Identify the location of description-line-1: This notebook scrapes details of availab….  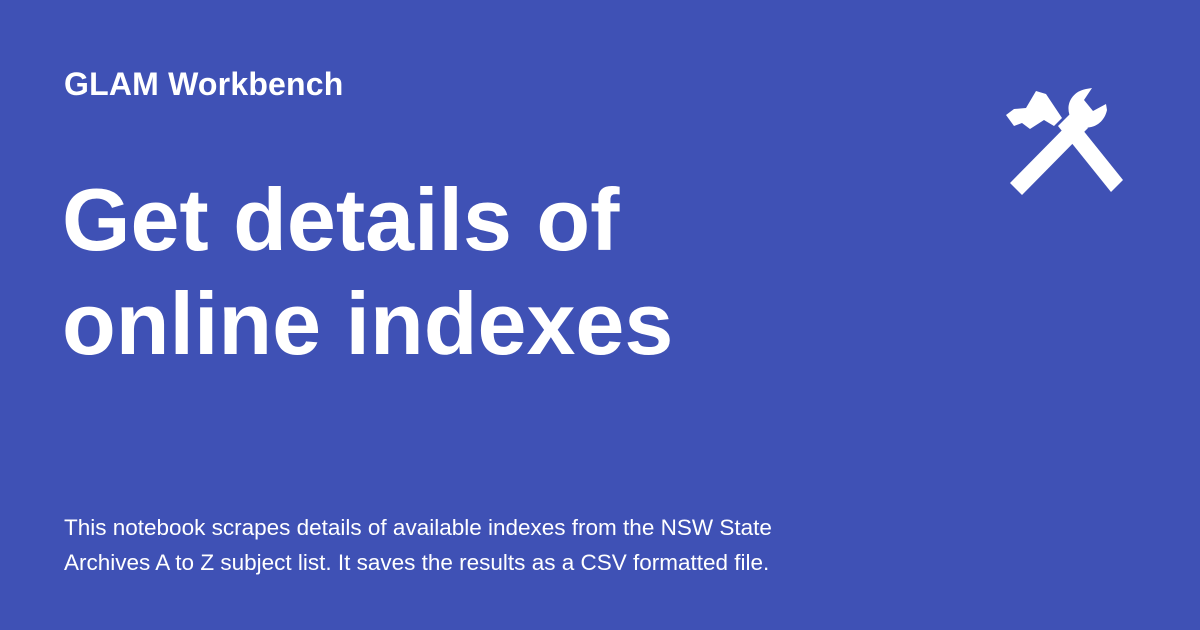
(418, 527).